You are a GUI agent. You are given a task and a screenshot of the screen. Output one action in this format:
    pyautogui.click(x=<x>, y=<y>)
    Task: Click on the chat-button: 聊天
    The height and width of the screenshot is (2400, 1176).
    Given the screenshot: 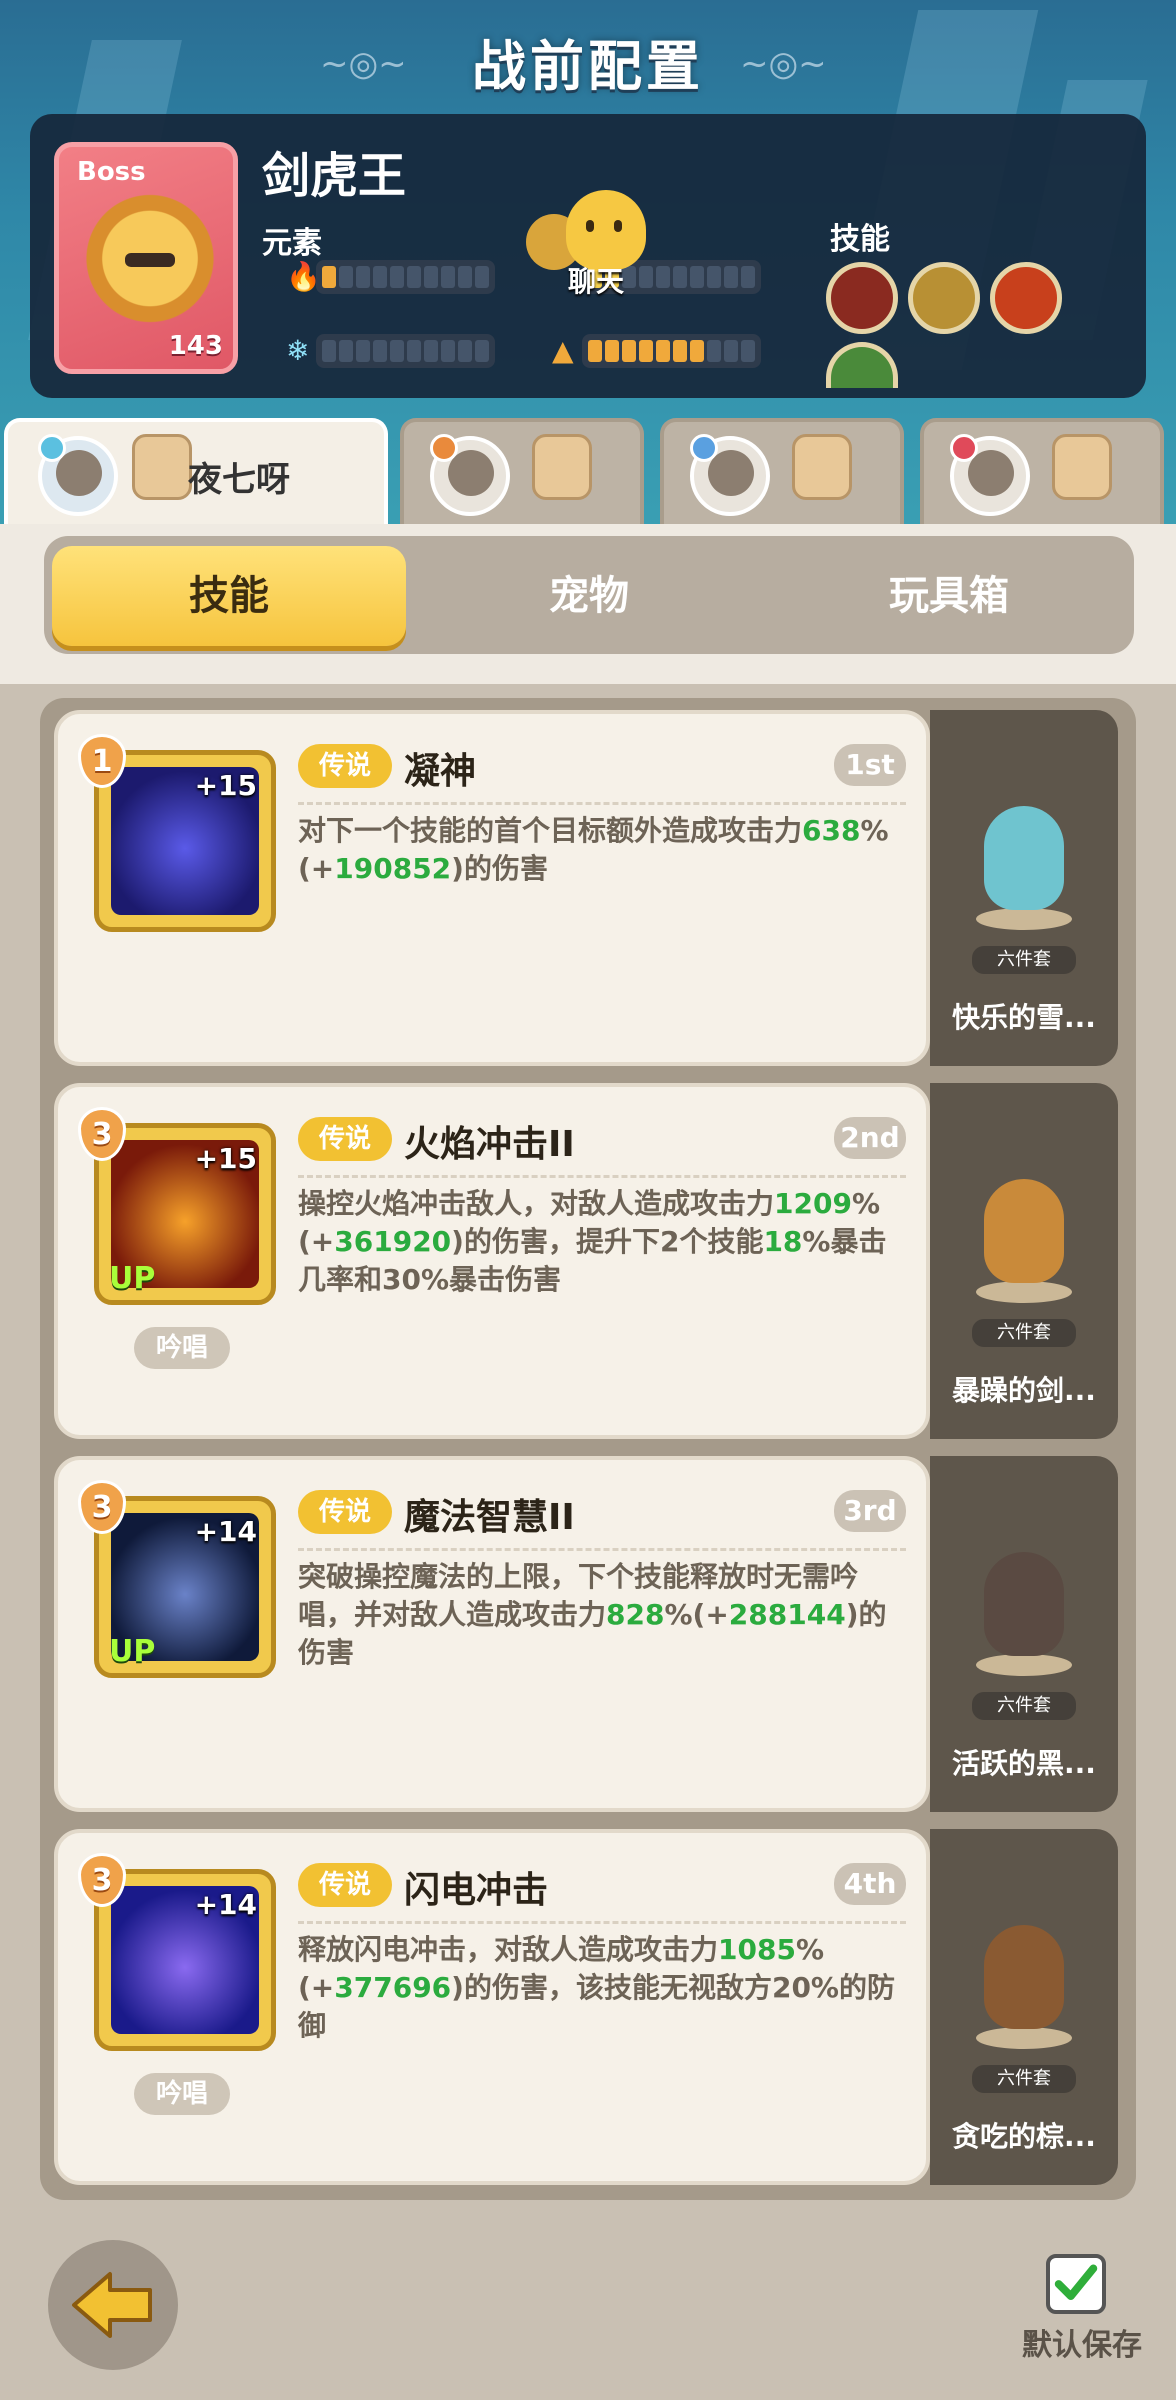 What is the action you would take?
    pyautogui.click(x=591, y=250)
    